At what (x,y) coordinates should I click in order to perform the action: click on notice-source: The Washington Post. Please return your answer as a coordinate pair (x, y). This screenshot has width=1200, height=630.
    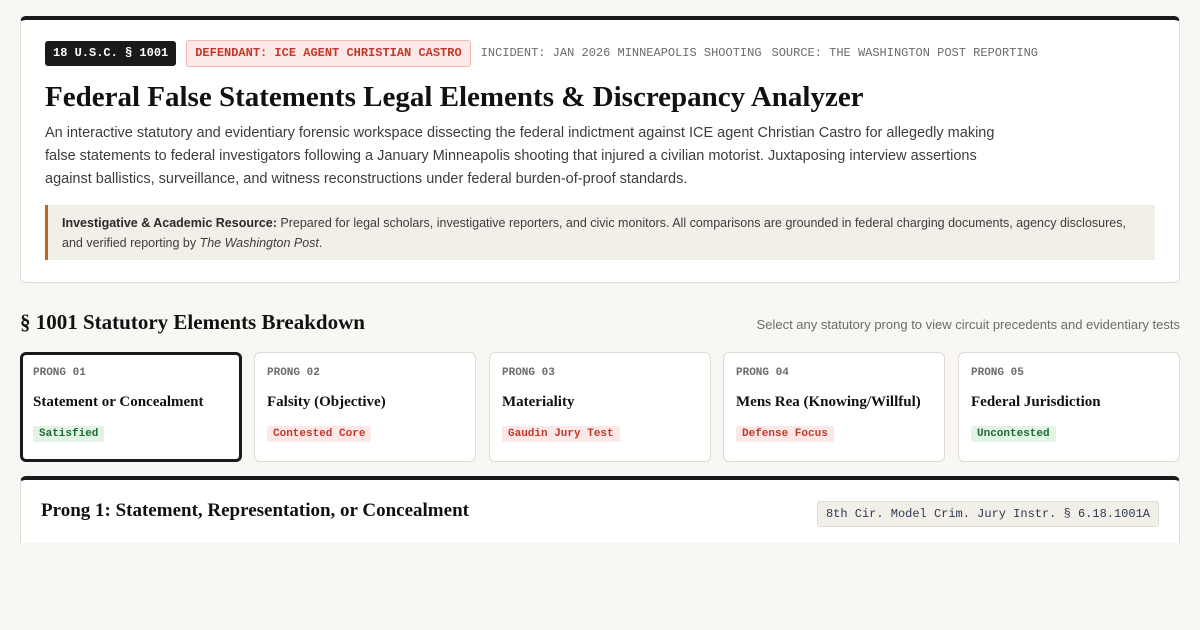
    Looking at the image, I should click on (259, 243).